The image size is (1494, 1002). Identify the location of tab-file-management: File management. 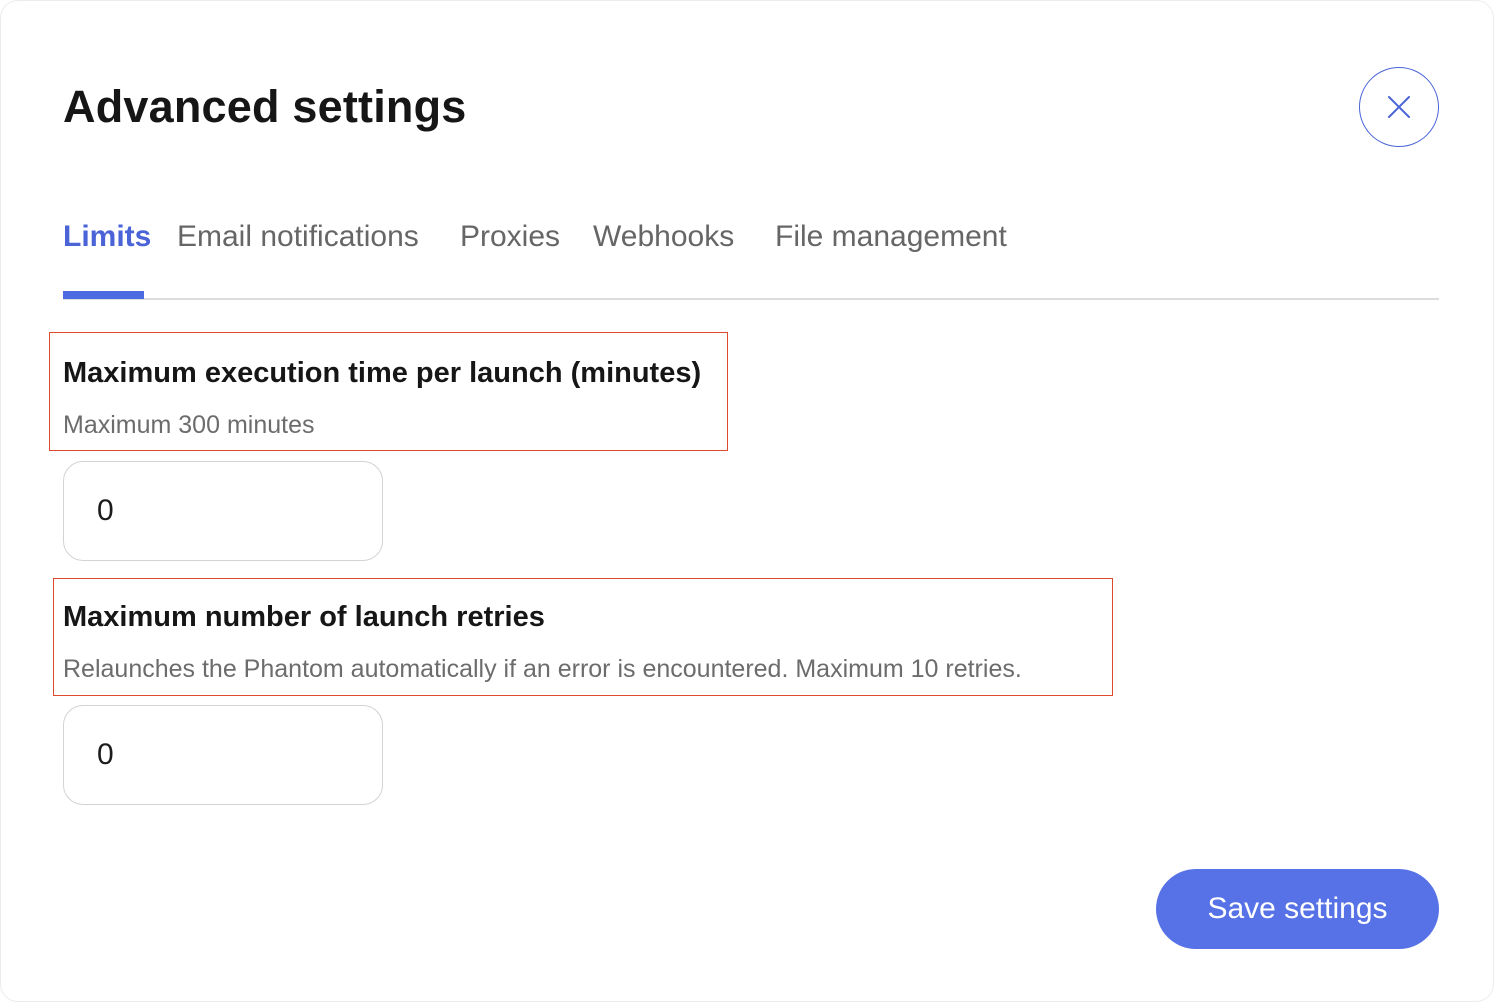
(891, 237).